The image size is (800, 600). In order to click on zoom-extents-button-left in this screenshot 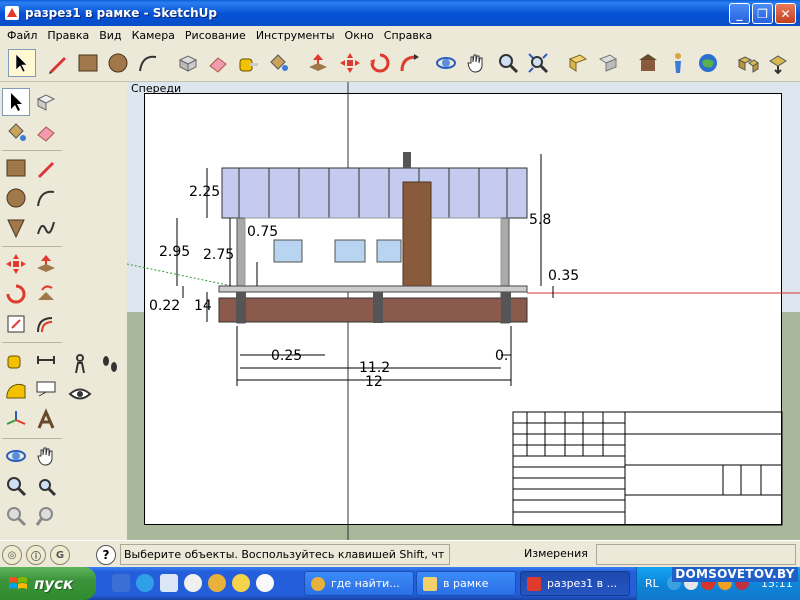, I will do `click(46, 486)`.